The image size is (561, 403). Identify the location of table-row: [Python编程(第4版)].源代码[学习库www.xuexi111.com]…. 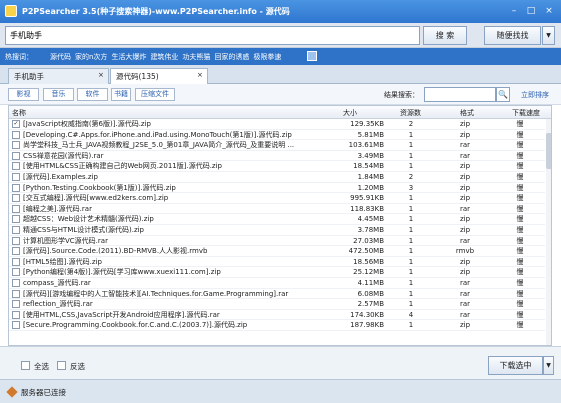
(277, 272).